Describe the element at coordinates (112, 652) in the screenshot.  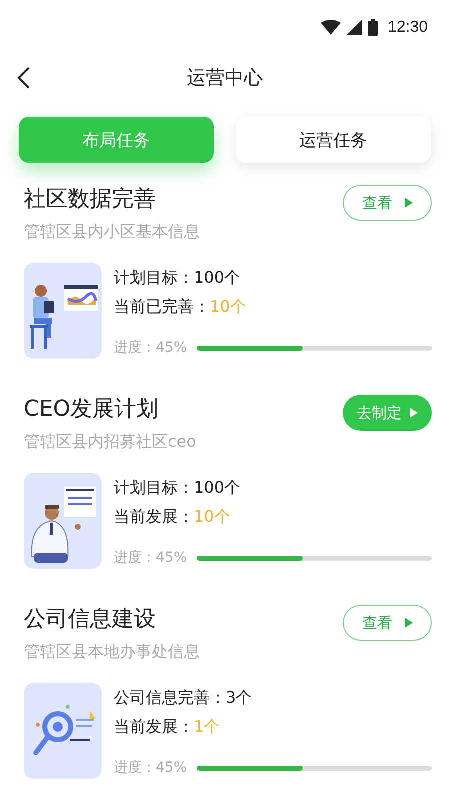
I see `task-description: 管辖区县本地办事处信息` at that location.